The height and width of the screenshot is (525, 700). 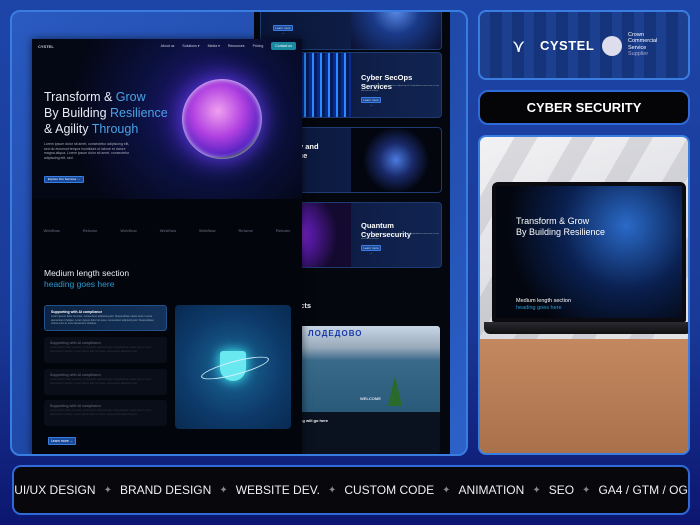 I want to click on project-card: ЛОДЕДОВО WELCOME ng will go here, so click(x=370, y=390).